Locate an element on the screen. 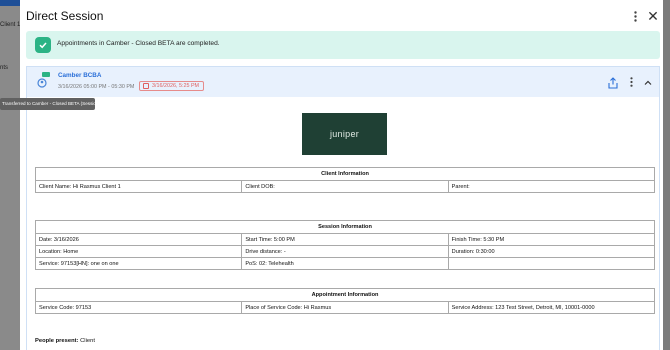 This screenshot has width=670, height=350. signed-date-badge: 3/16/2026, 5:25 PM is located at coordinates (172, 86).